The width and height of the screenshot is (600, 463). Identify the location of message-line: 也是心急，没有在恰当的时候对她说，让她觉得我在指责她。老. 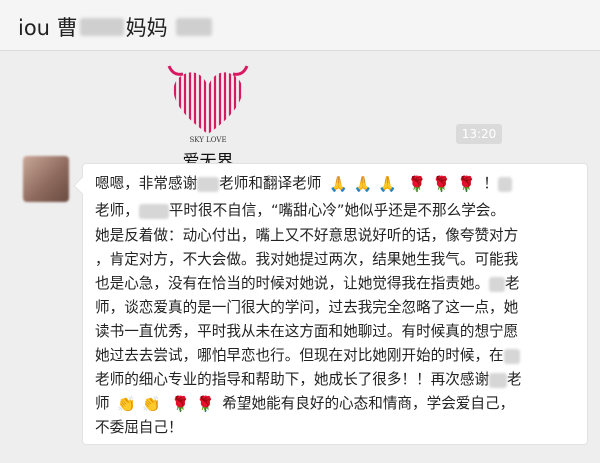
(307, 283).